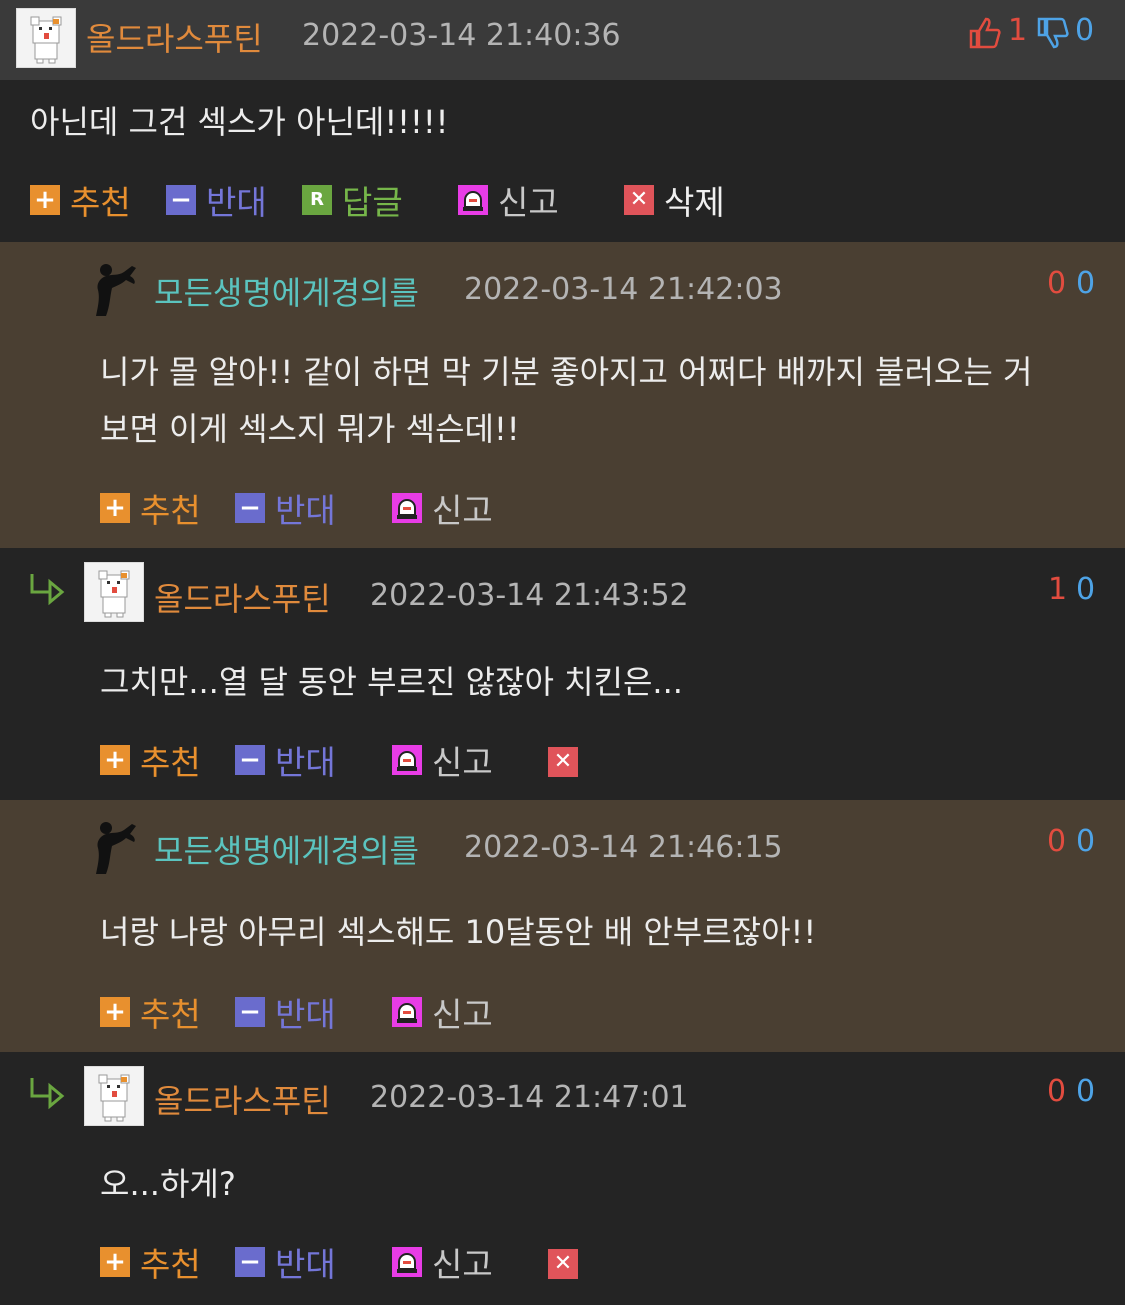  I want to click on comment-date: 2022-03-14 21:42:03, so click(623, 289).